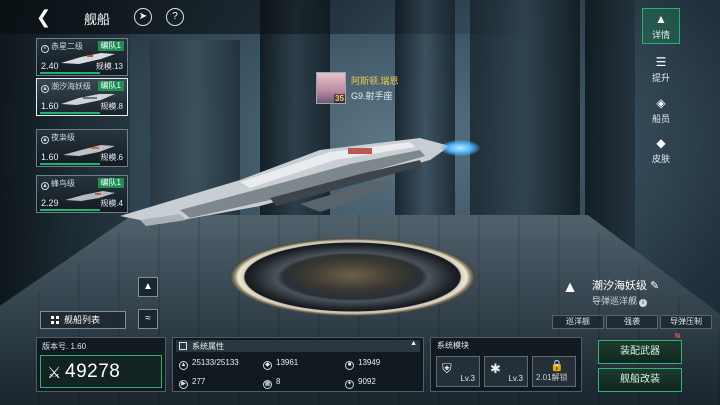 Image resolution: width=720 pixels, height=405 pixels. What do you see at coordinates (413, 343) in the screenshot?
I see `expand-toggle-icon: ▲` at bounding box center [413, 343].